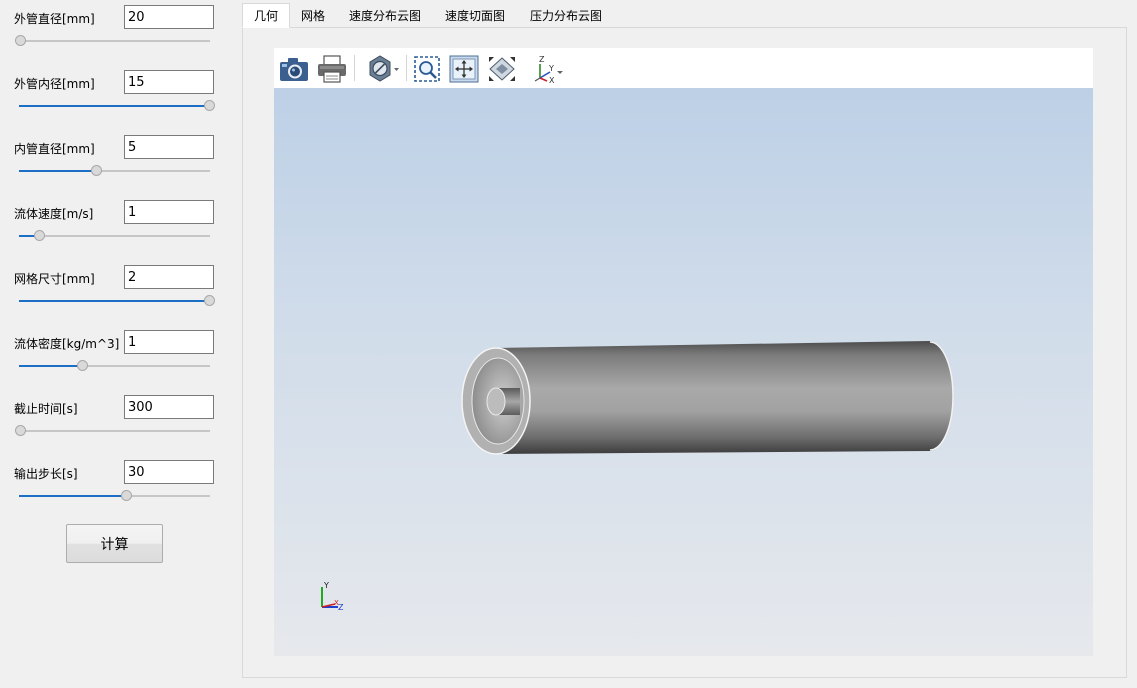 The height and width of the screenshot is (688, 1137). What do you see at coordinates (169, 472) in the screenshot?
I see `output-step-input` at bounding box center [169, 472].